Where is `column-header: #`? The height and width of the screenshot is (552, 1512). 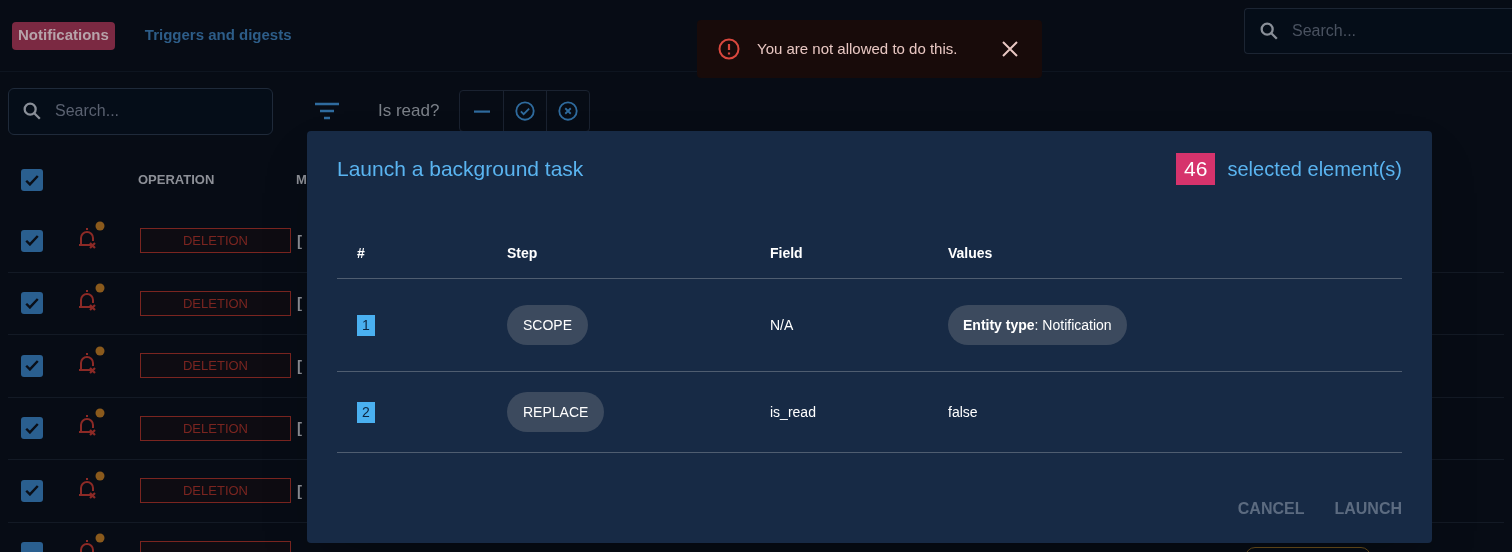
column-header: # is located at coordinates (361, 253).